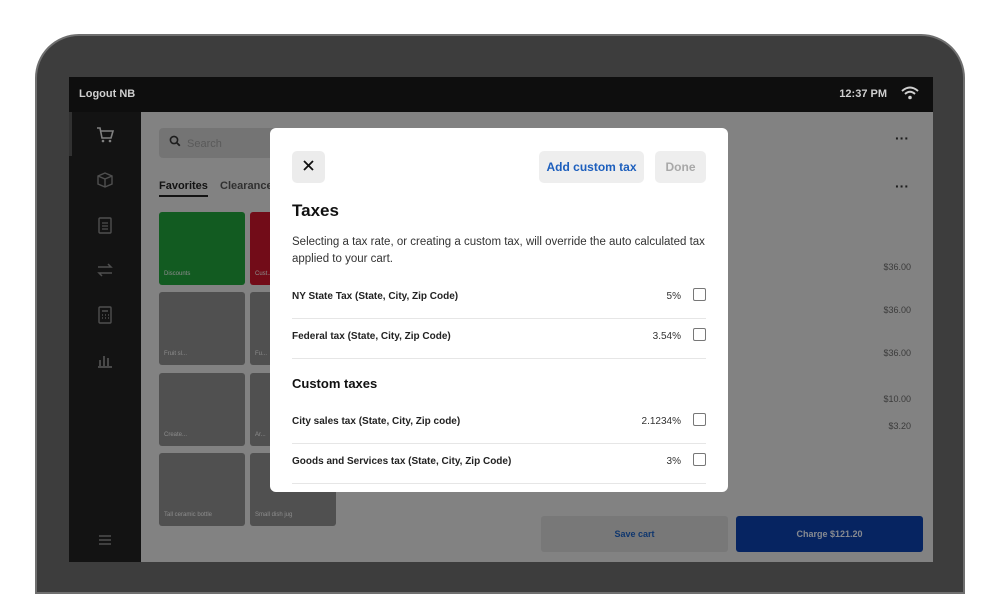 This screenshot has width=999, height=594. I want to click on add-custom-tax-button: Add custom tax, so click(591, 167).